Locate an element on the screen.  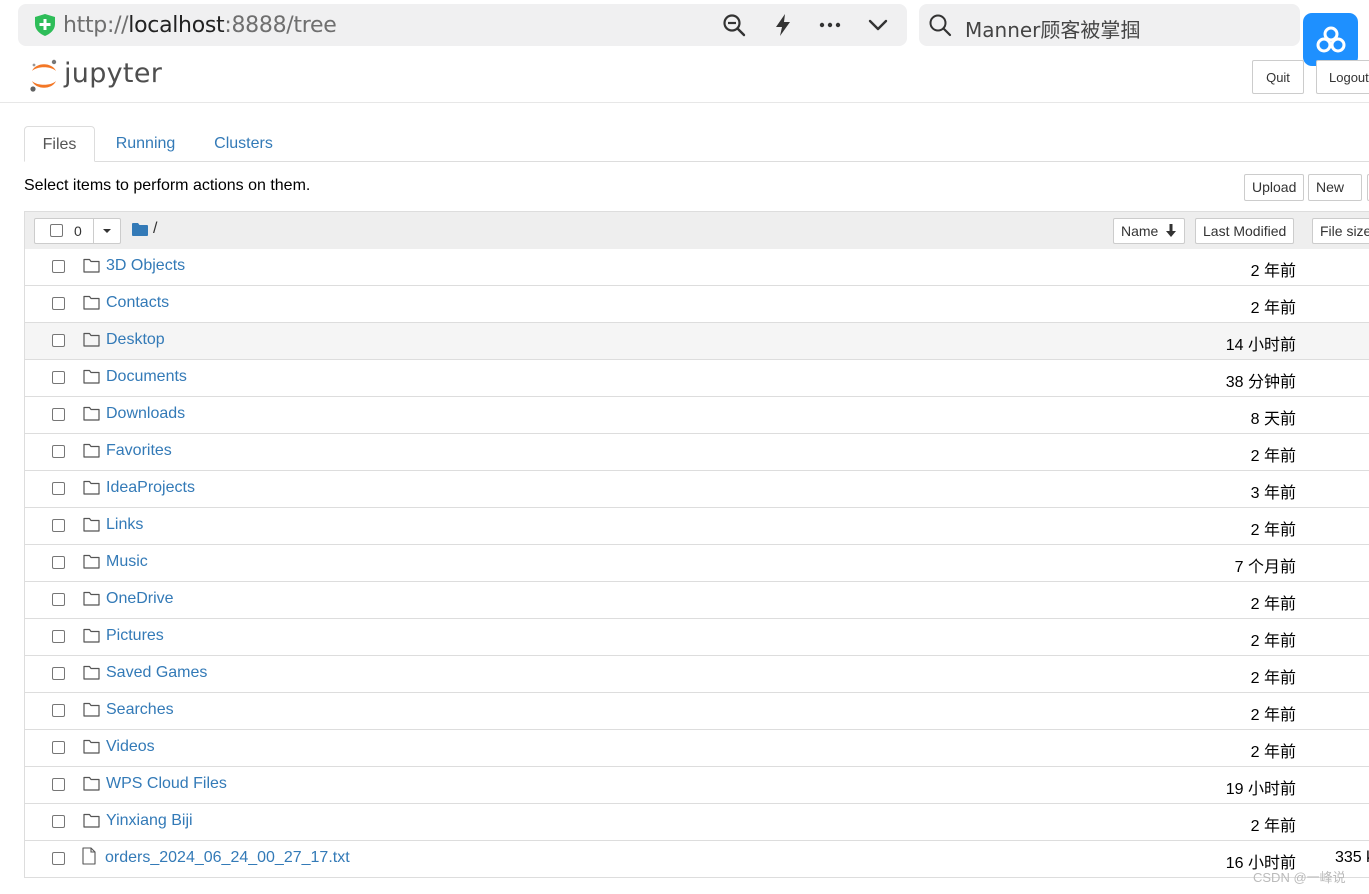
select-all-checkbox is located at coordinates (56, 230).